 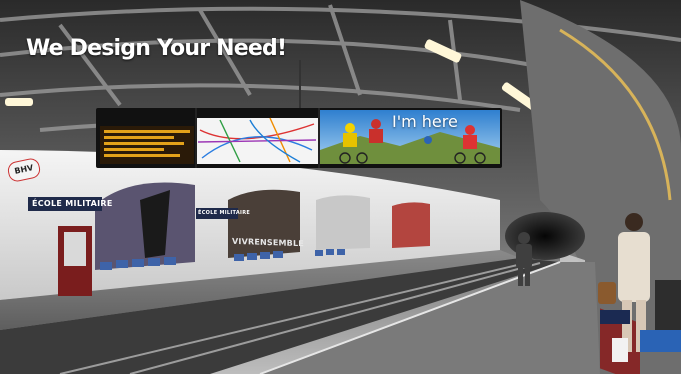 What do you see at coordinates (75, 249) in the screenshot?
I see `kiosk-screen` at bounding box center [75, 249].